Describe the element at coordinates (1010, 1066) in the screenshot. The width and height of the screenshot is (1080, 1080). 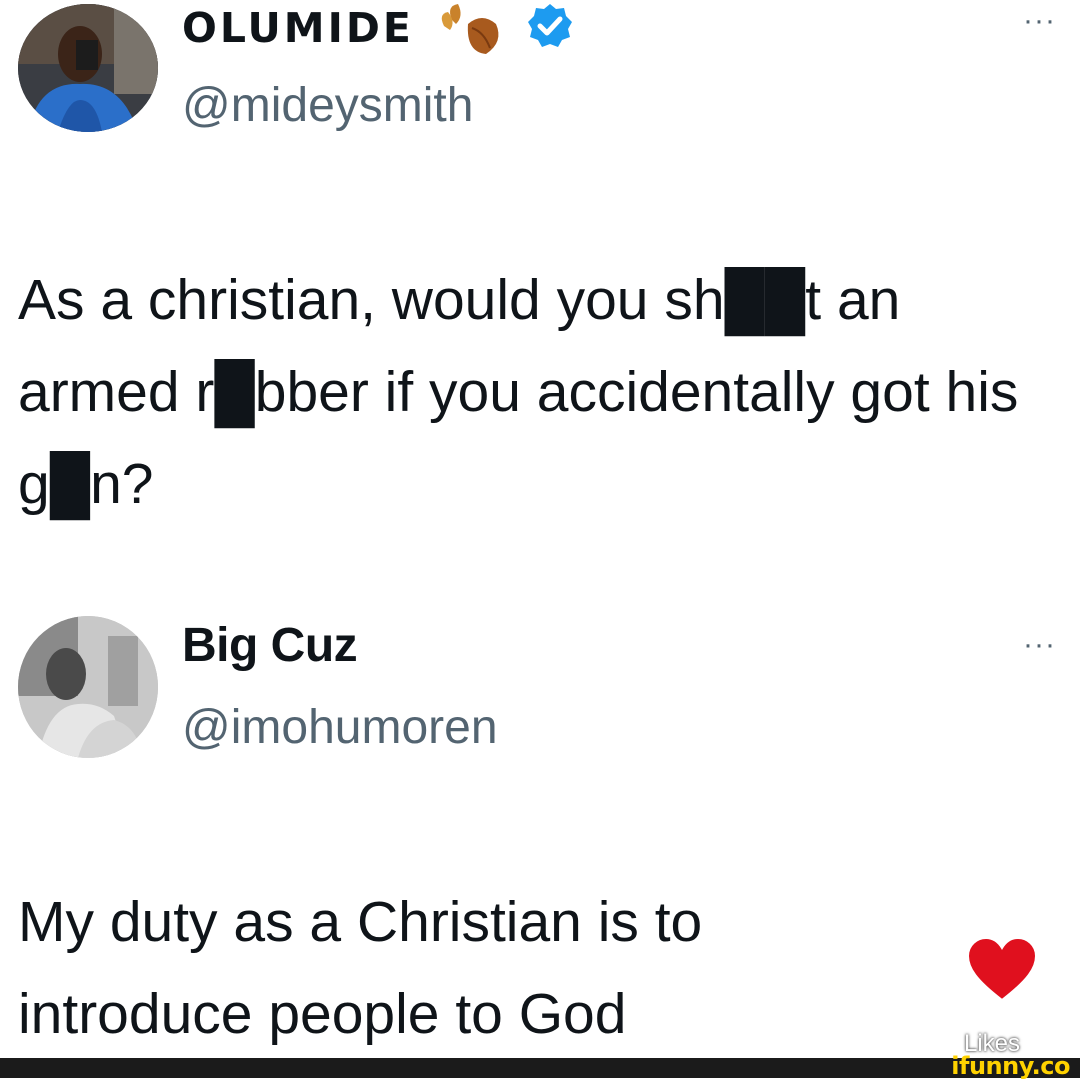
I see `ifunny-watermark: ifunny.co` at that location.